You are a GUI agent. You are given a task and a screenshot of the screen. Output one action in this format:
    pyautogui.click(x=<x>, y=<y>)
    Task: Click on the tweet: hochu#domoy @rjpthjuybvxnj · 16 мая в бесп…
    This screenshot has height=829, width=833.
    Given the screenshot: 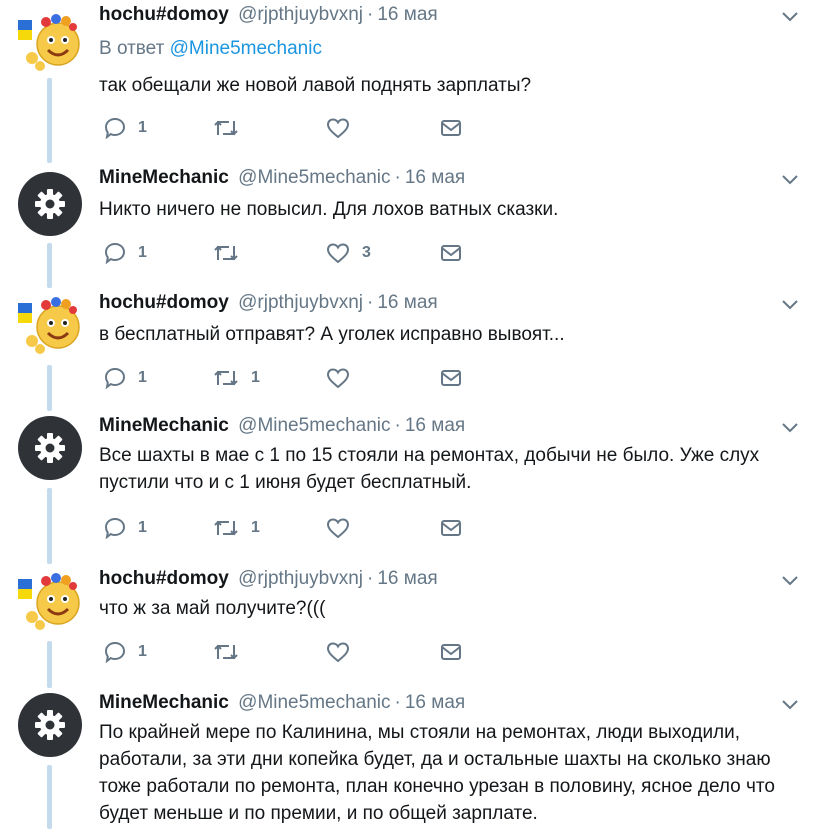 What is the action you would take?
    pyautogui.click(x=416, y=349)
    